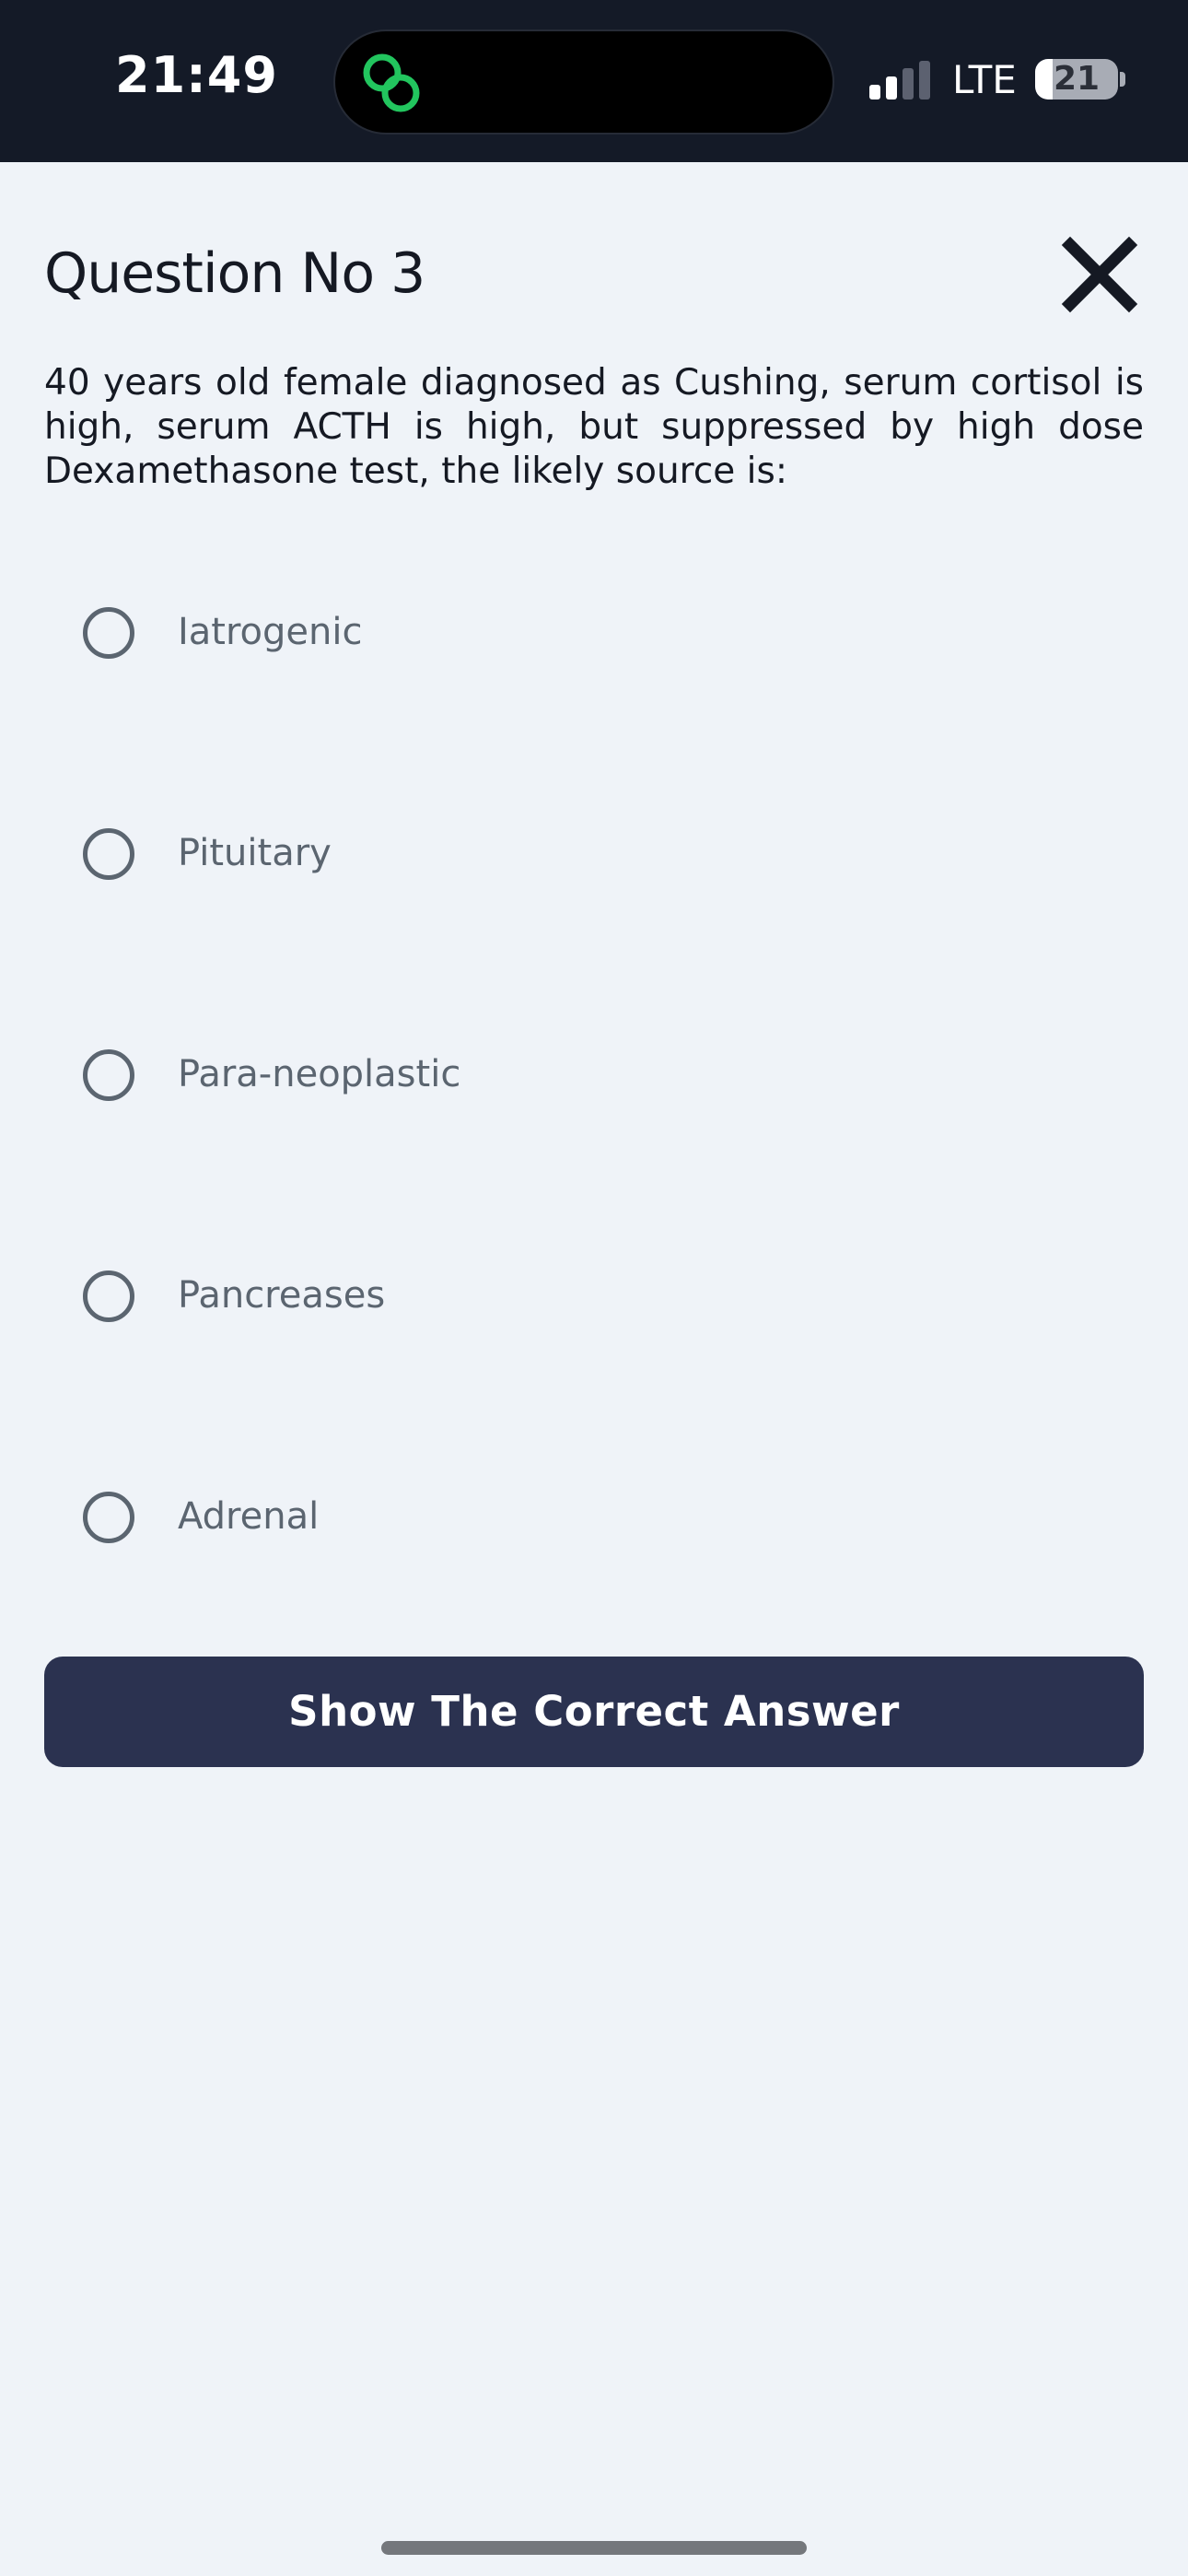 The height and width of the screenshot is (2576, 1188). I want to click on battery-icon: 21, so click(1076, 79).